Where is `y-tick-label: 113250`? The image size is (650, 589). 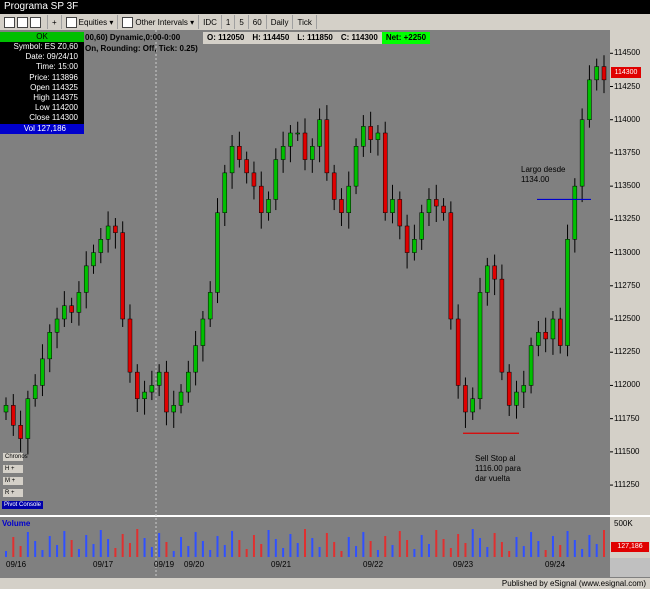
y-tick-label: 113250 is located at coordinates (627, 219).